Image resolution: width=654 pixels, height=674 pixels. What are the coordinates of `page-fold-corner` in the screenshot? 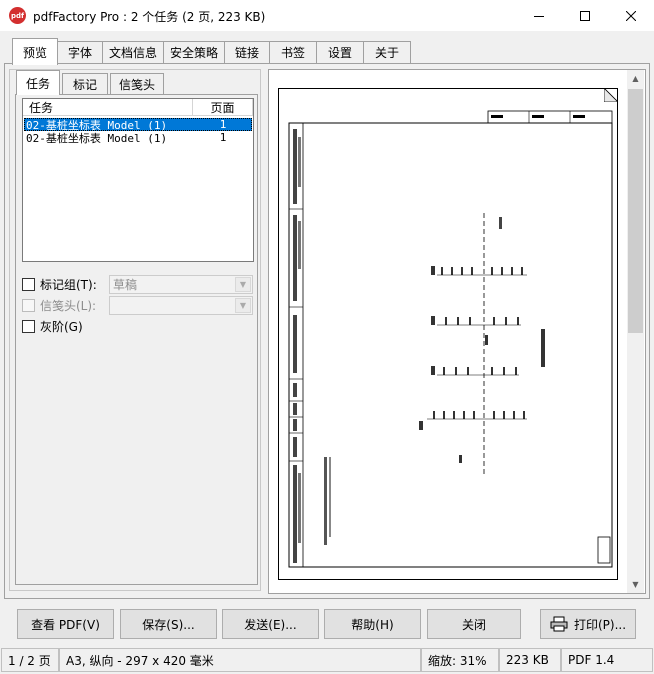 It's located at (611, 95).